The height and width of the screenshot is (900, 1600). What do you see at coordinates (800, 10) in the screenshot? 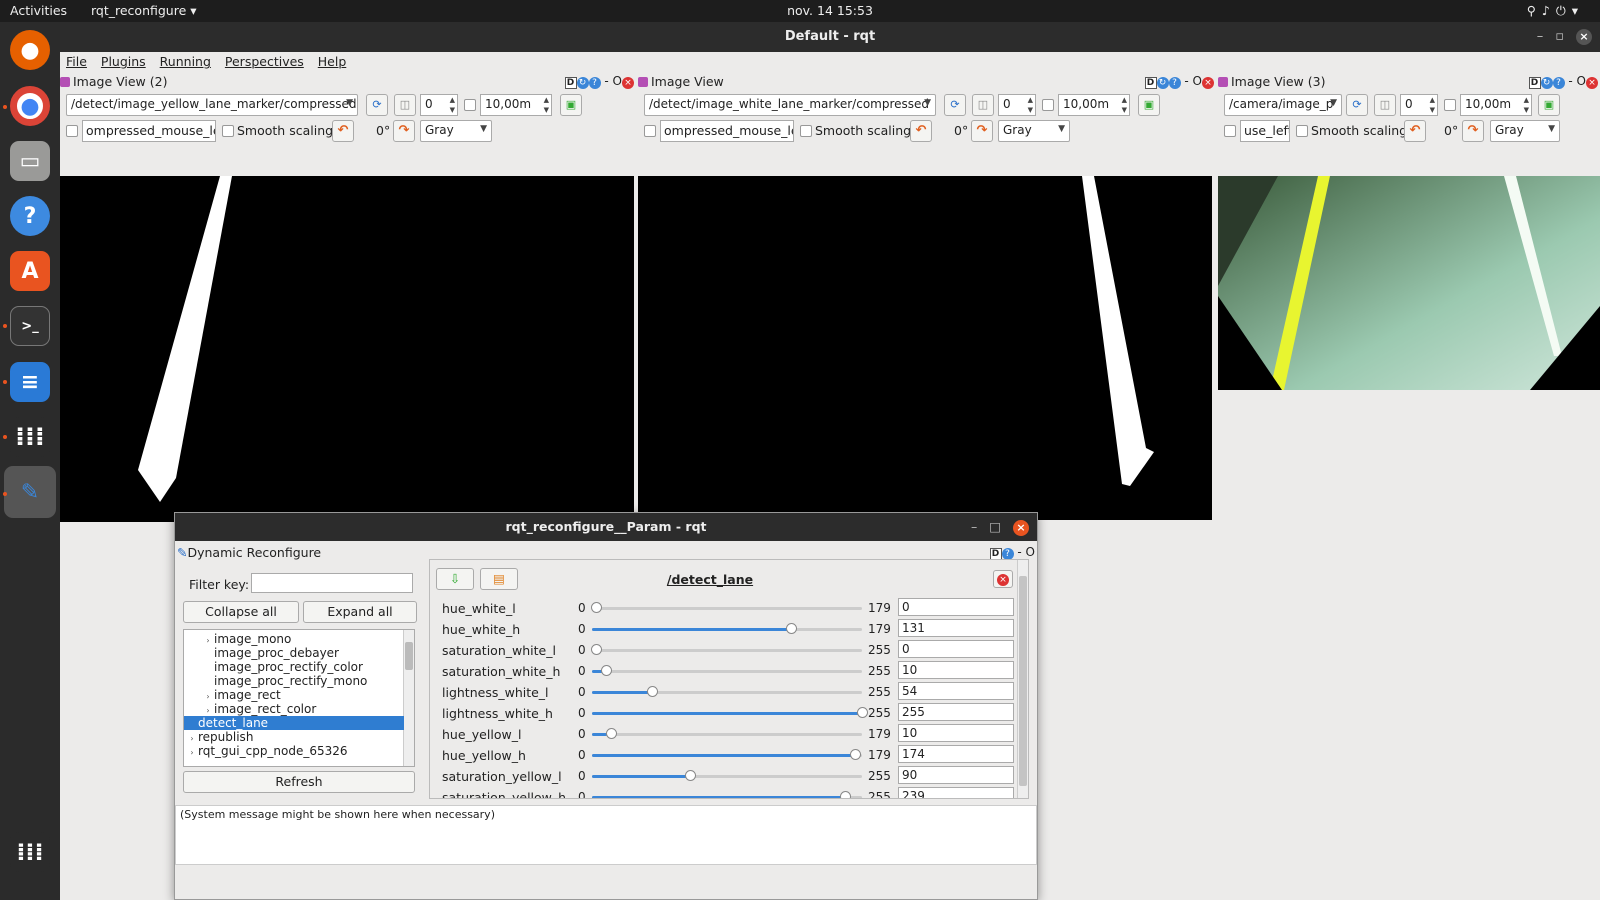
I see `clock: nov. 14 15:53` at bounding box center [800, 10].